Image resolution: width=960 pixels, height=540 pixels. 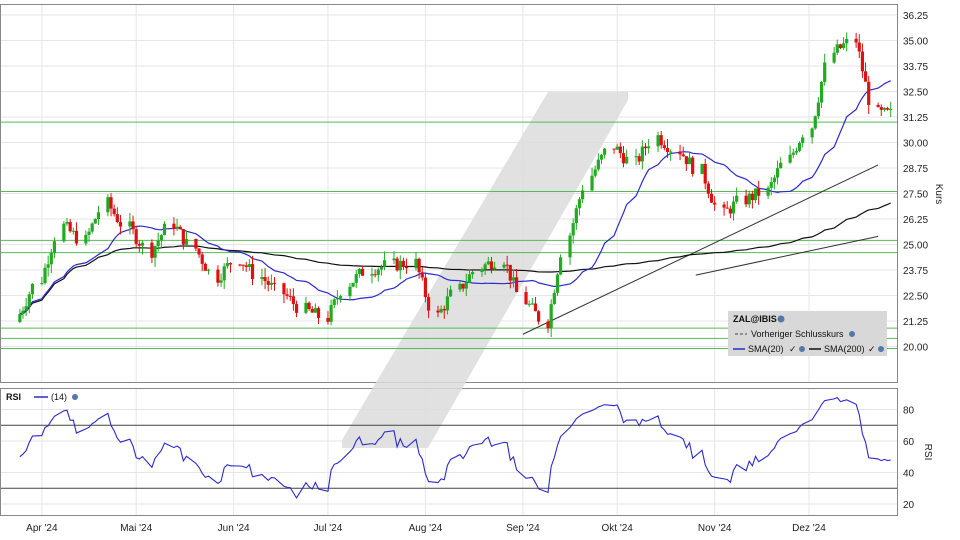 I want to click on price-tick-label: 23.75, so click(x=915, y=271).